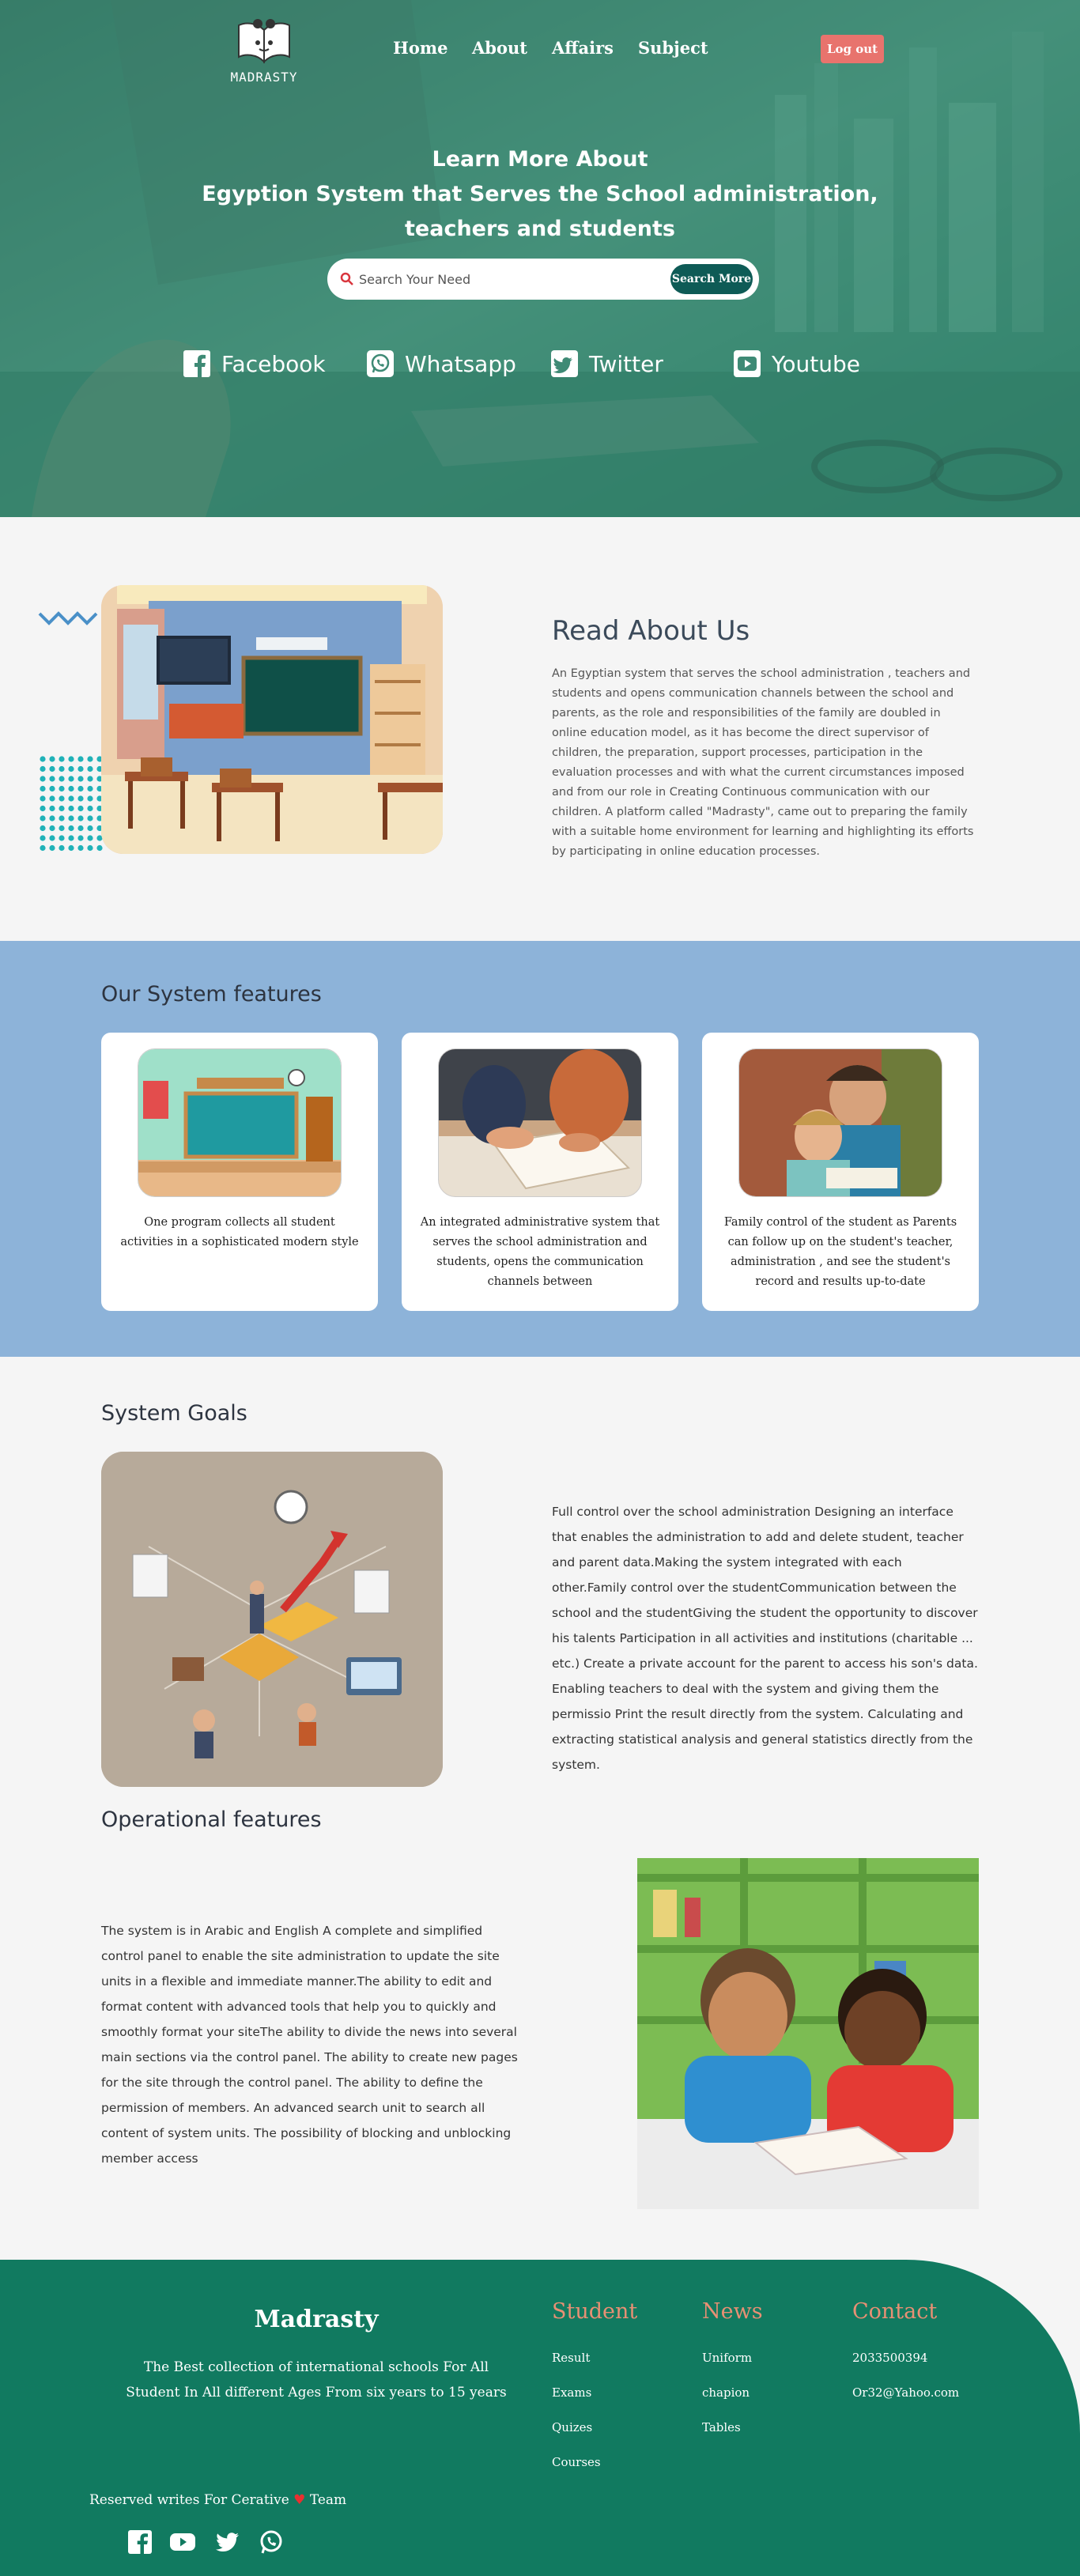 This screenshot has width=1080, height=2576. What do you see at coordinates (895, 2311) in the screenshot?
I see `footer-contact-title: Contact` at bounding box center [895, 2311].